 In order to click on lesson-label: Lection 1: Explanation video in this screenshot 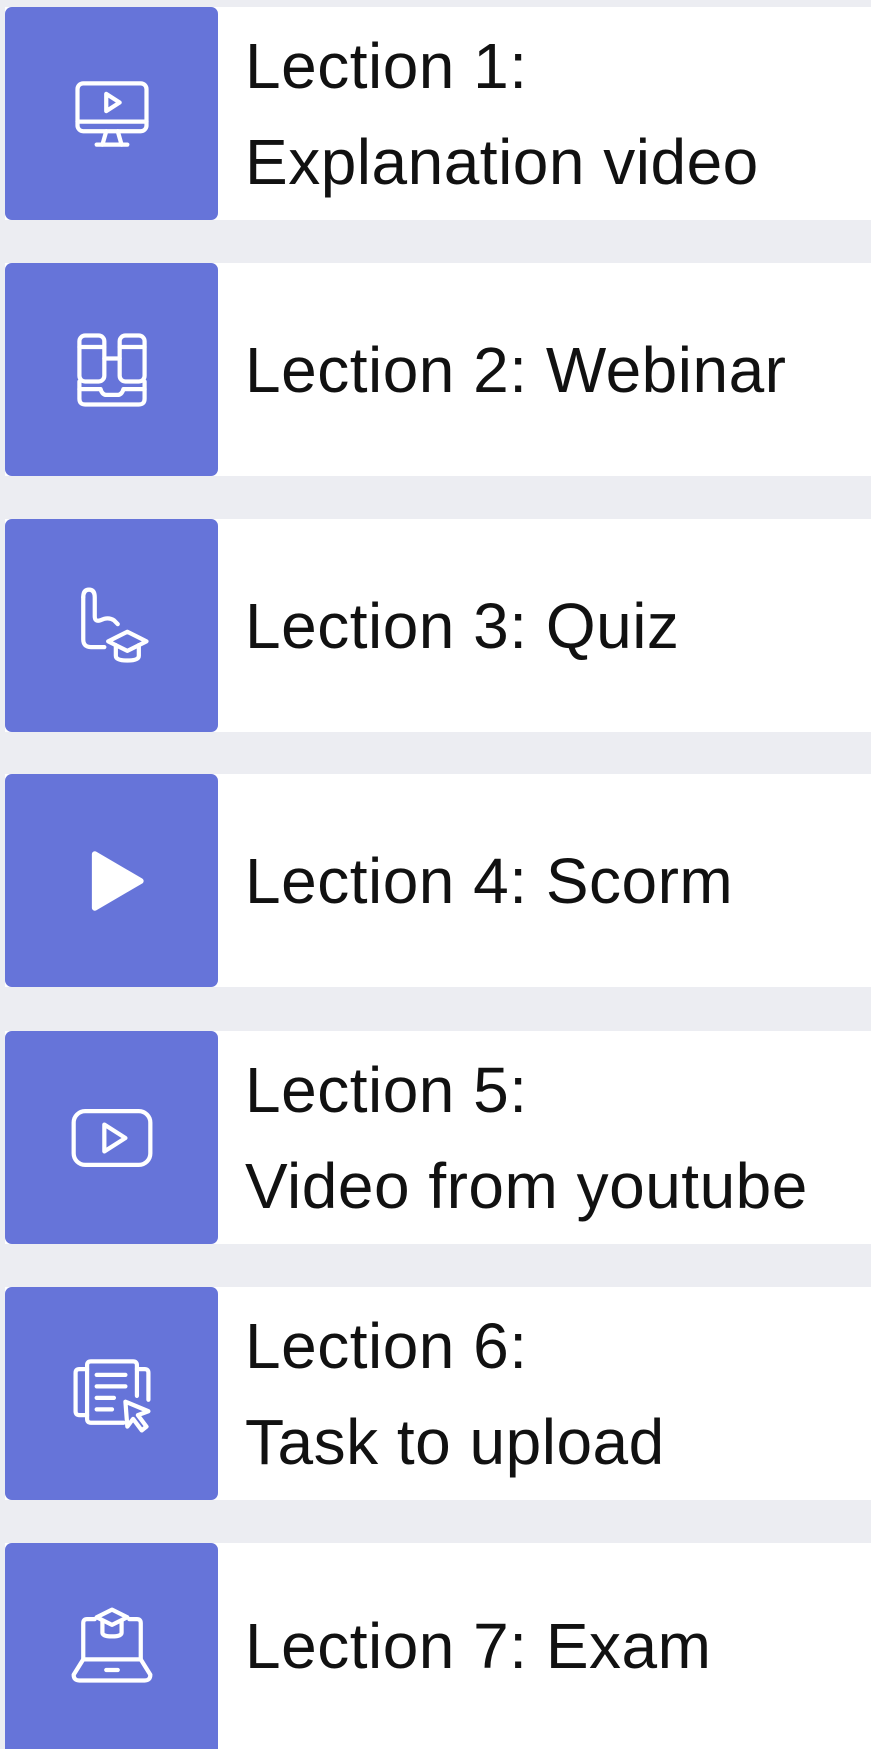, I will do `click(502, 114)`.